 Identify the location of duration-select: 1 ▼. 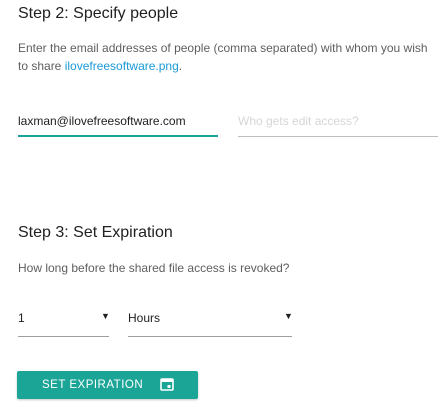
(64, 321).